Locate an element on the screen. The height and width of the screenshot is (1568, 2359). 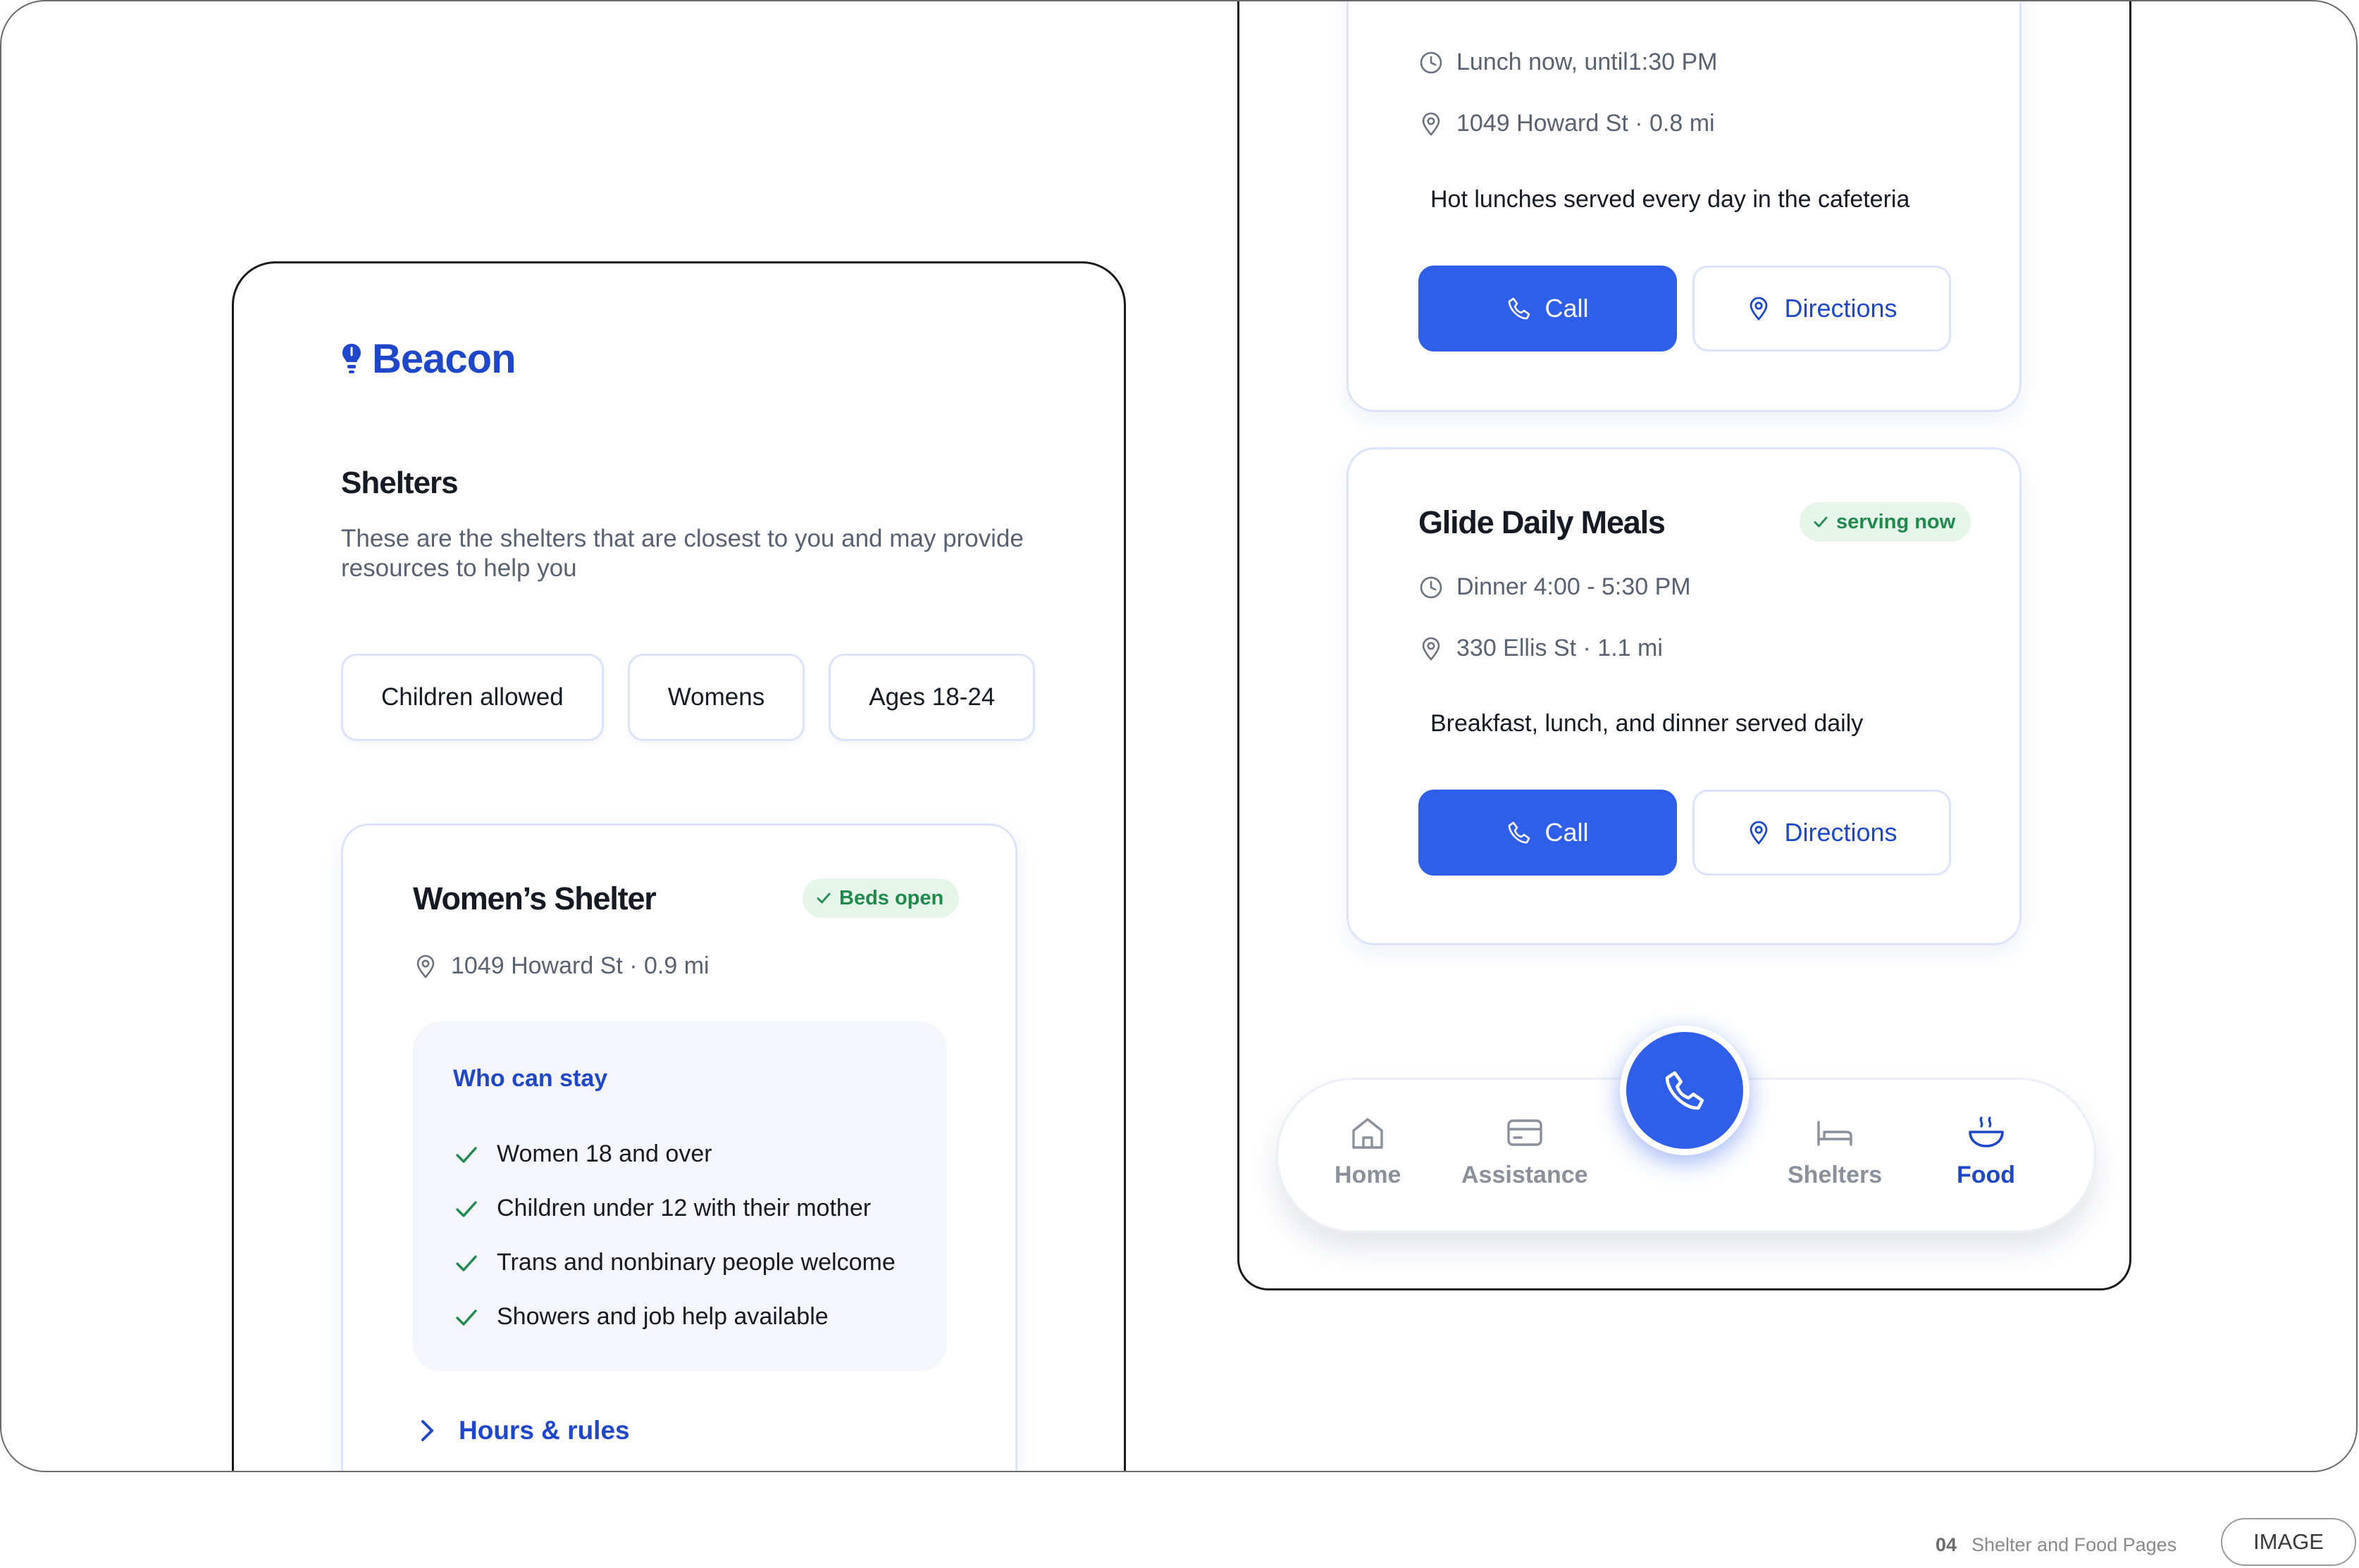
shelter-address: 1049 Howard St · 0.9 mi is located at coordinates (561, 966).